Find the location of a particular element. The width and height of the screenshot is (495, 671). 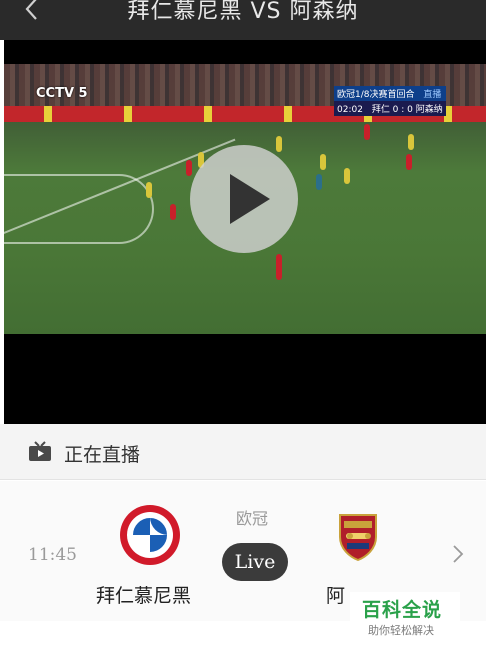

scoreboard-competition: 欧冠1/8决赛首回合 直播 is located at coordinates (390, 93).